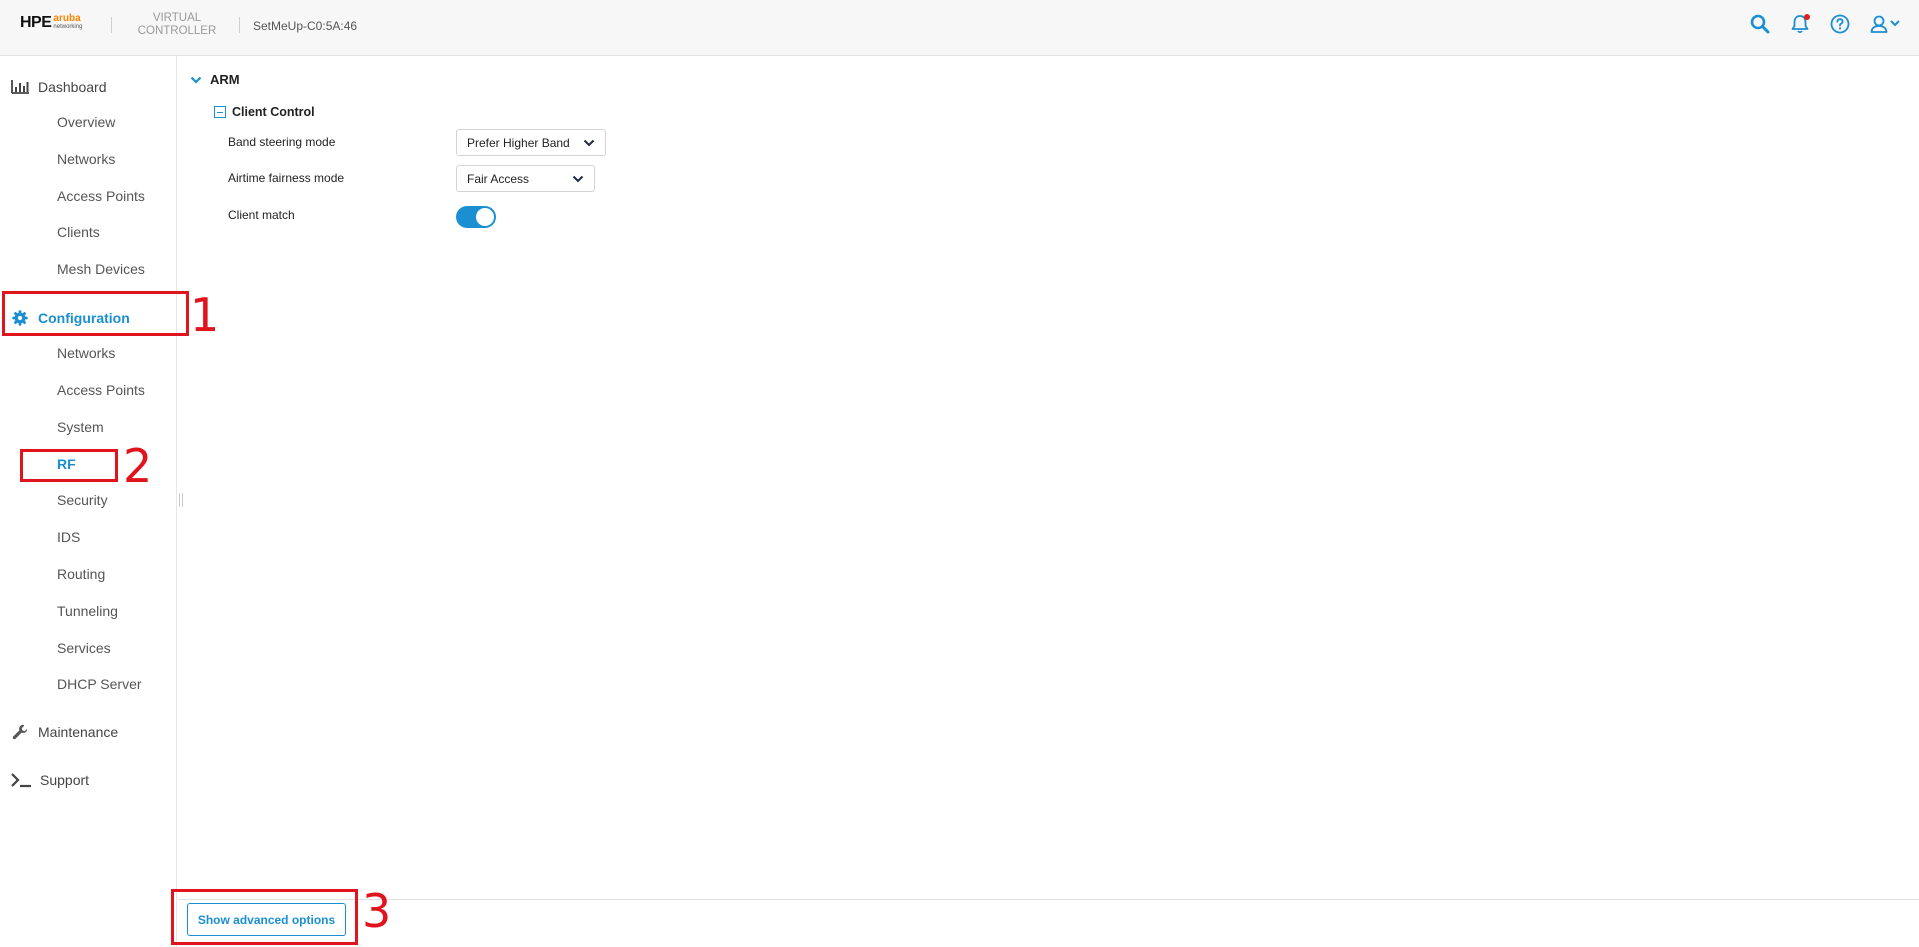 Image resolution: width=1919 pixels, height=947 pixels. I want to click on sidebar-item-tunneling: Tunneling, so click(87, 611).